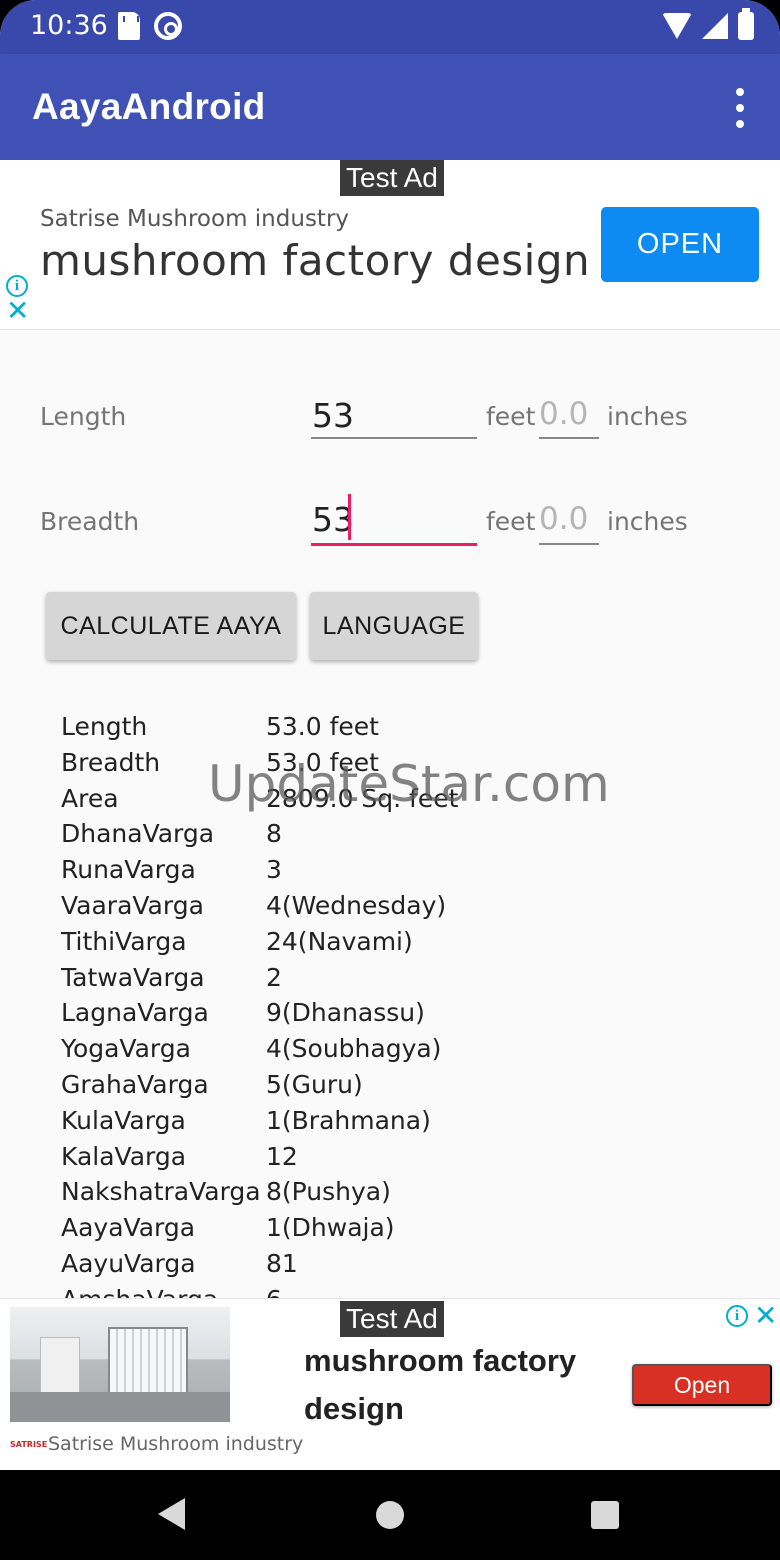 The height and width of the screenshot is (1560, 780). Describe the element at coordinates (339, 941) in the screenshot. I see `result-value: 24(Navami)` at that location.